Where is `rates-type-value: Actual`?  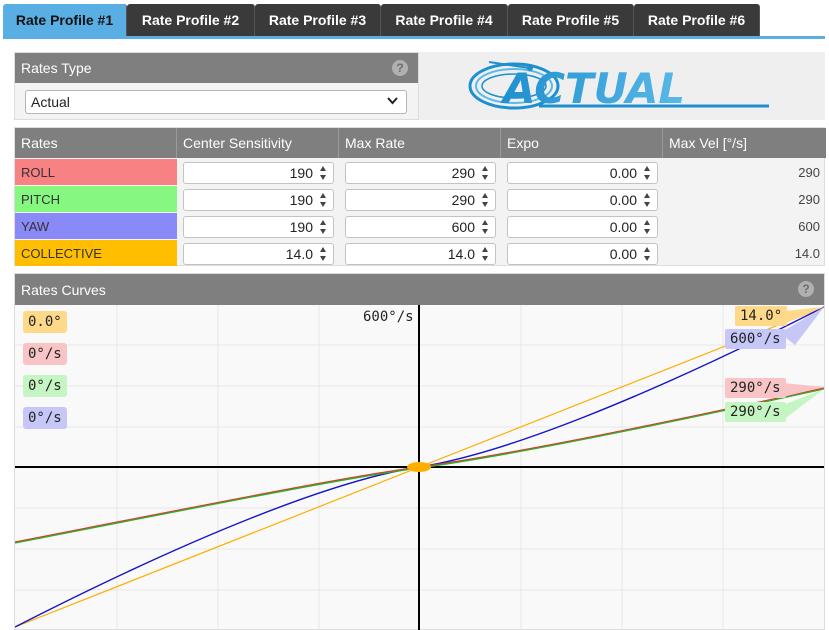
rates-type-value: Actual is located at coordinates (50, 102).